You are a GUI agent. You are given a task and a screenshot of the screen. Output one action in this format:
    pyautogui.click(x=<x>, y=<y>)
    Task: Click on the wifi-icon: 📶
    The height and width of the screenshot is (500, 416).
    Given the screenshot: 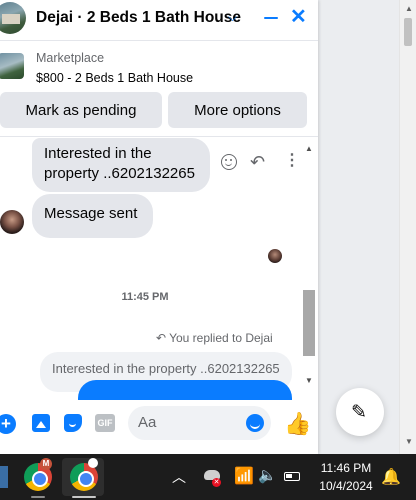 What is the action you would take?
    pyautogui.click(x=244, y=476)
    